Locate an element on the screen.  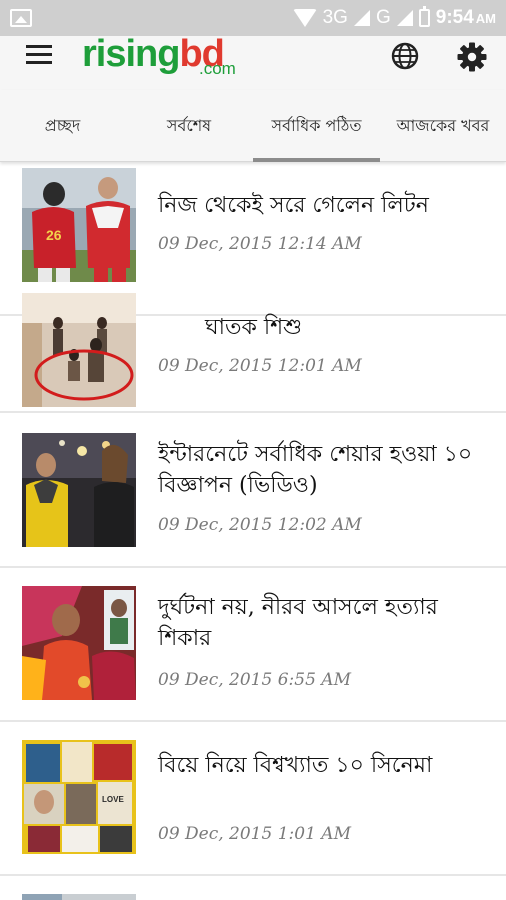
article-thumbnail: LOVE is located at coordinates (79, 797).